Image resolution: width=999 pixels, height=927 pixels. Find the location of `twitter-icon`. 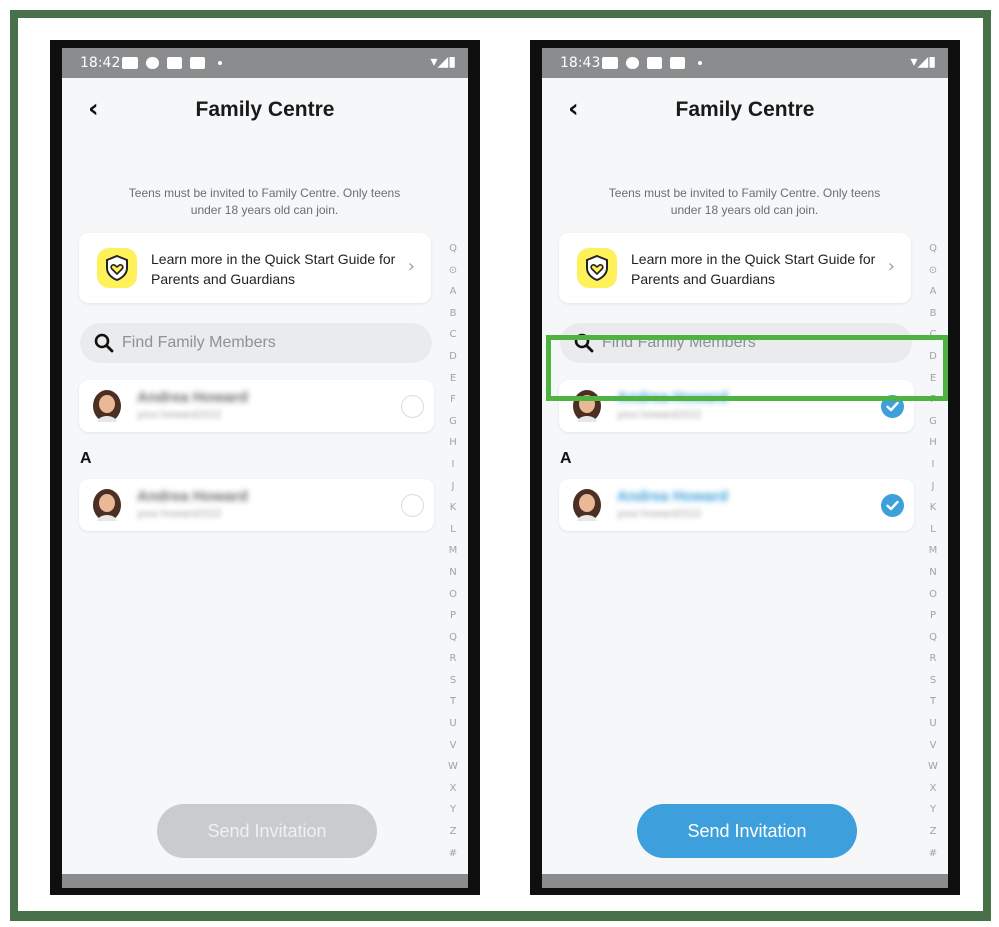

twitter-icon is located at coordinates (632, 63).